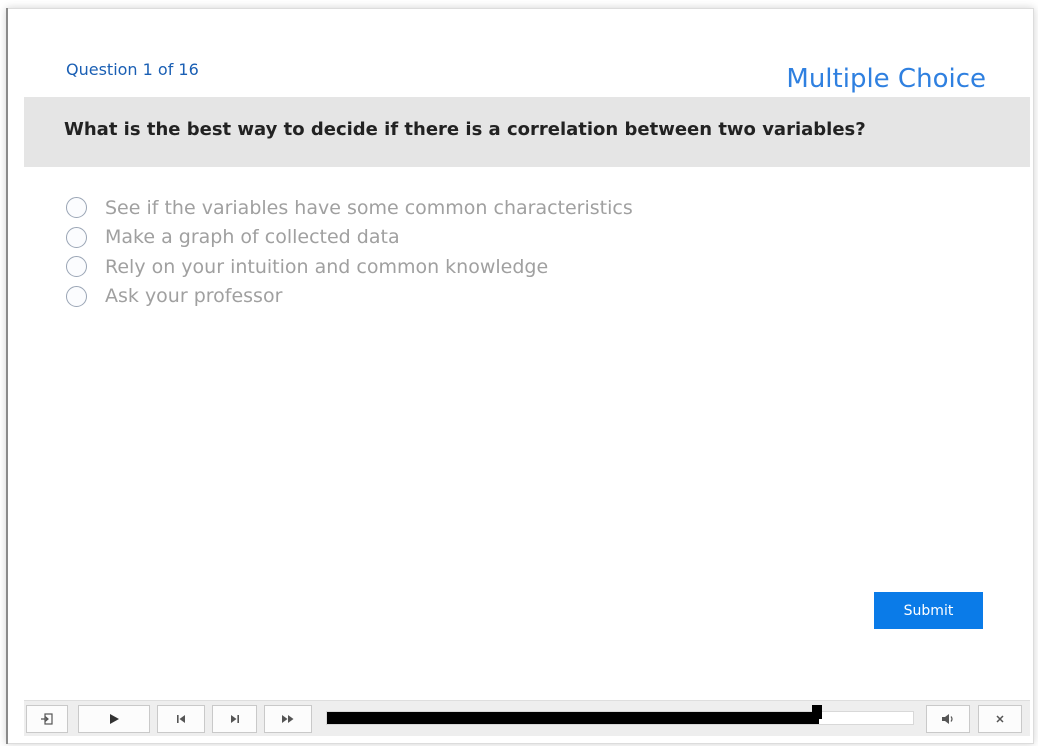 The width and height of the screenshot is (1038, 746). I want to click on answer-option-2: Make a graph of collected data, so click(349, 238).